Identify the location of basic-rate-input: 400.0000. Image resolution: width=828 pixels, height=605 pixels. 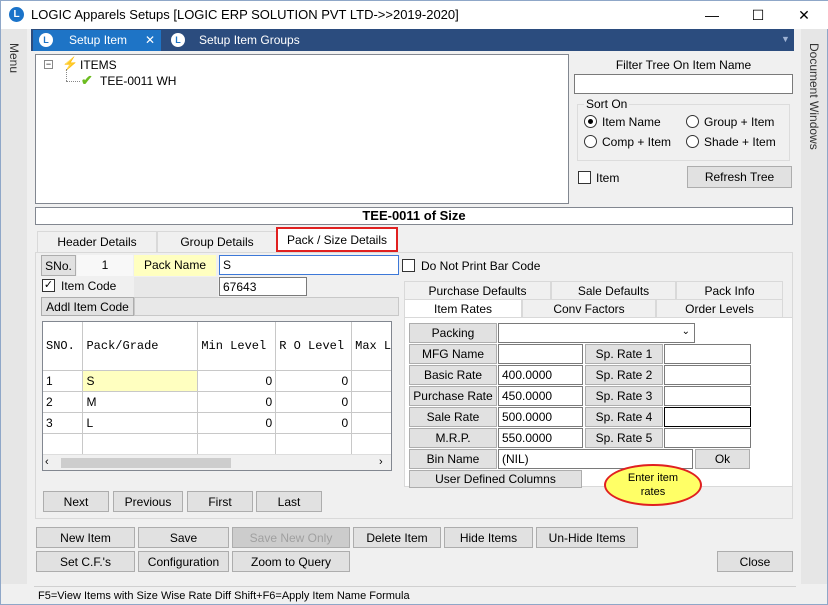
(540, 375).